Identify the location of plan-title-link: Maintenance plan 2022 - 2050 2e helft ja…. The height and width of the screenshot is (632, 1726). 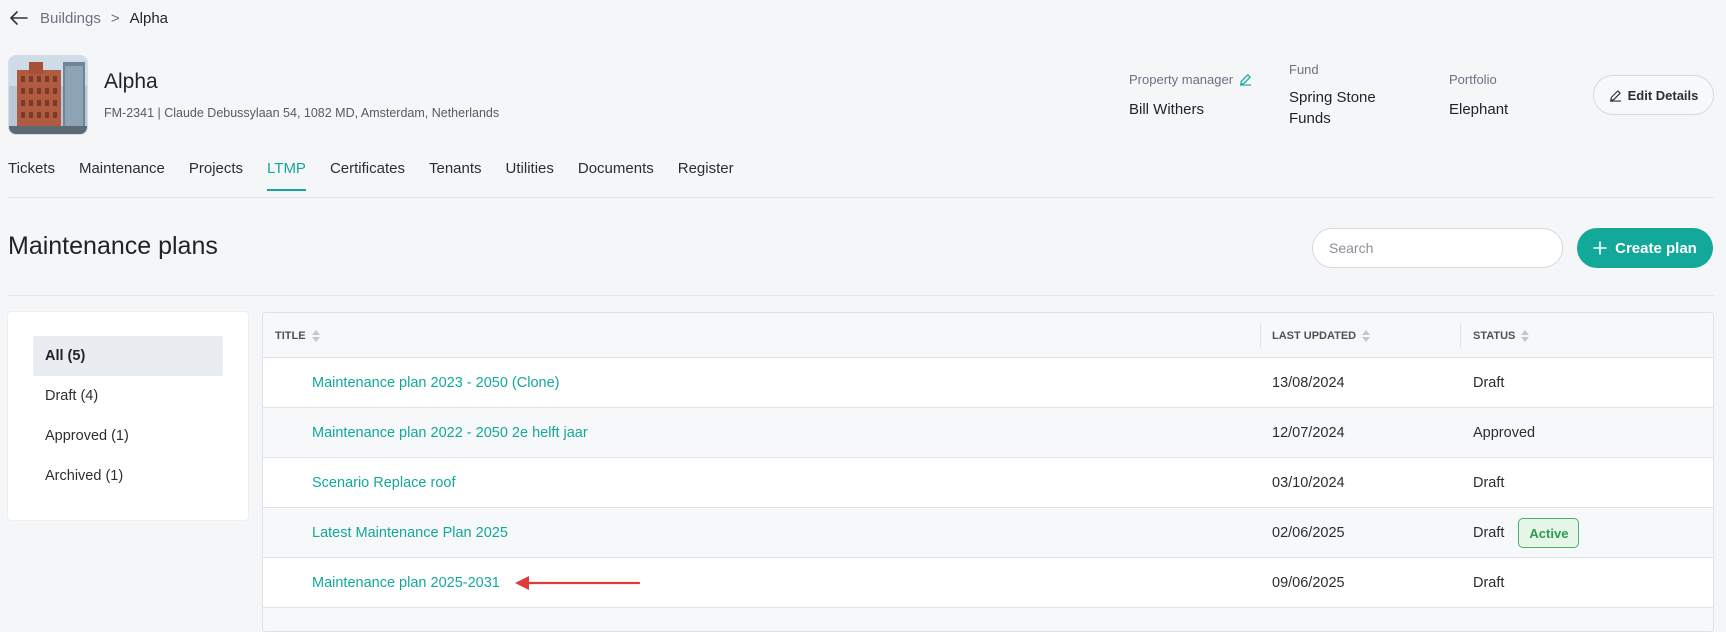
(450, 433).